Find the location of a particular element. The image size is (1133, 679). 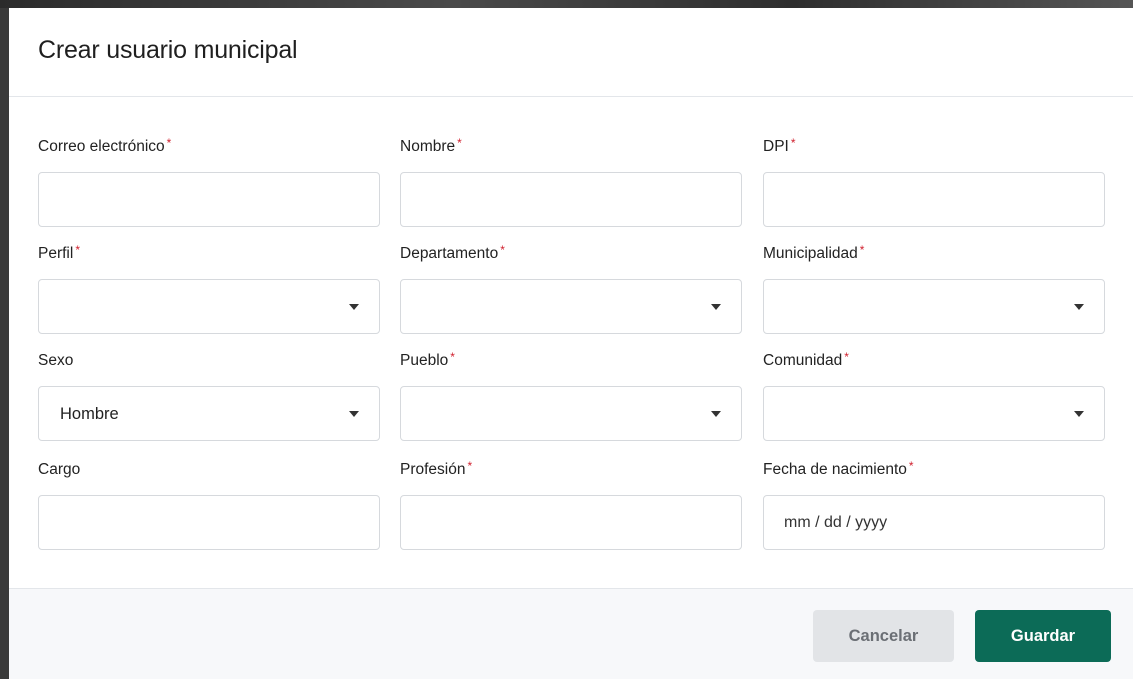

name-input is located at coordinates (571, 199).